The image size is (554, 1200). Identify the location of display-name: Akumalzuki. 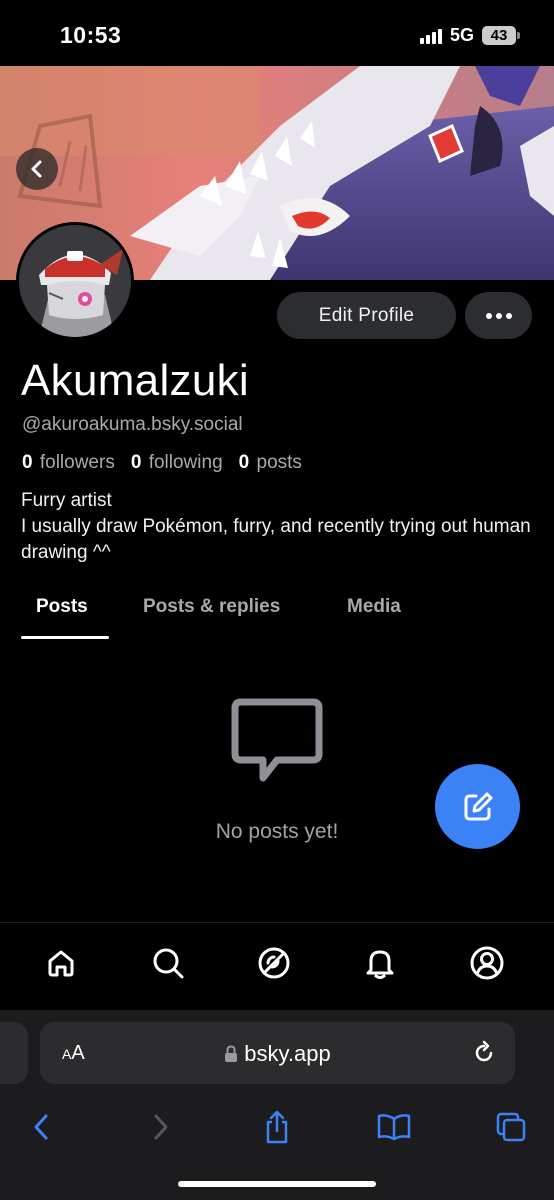
(135, 380).